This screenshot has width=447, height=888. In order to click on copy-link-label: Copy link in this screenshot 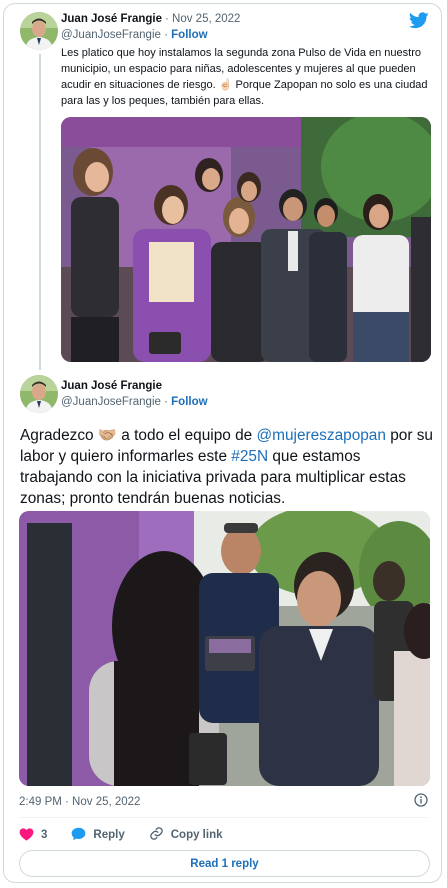, I will do `click(196, 835)`.